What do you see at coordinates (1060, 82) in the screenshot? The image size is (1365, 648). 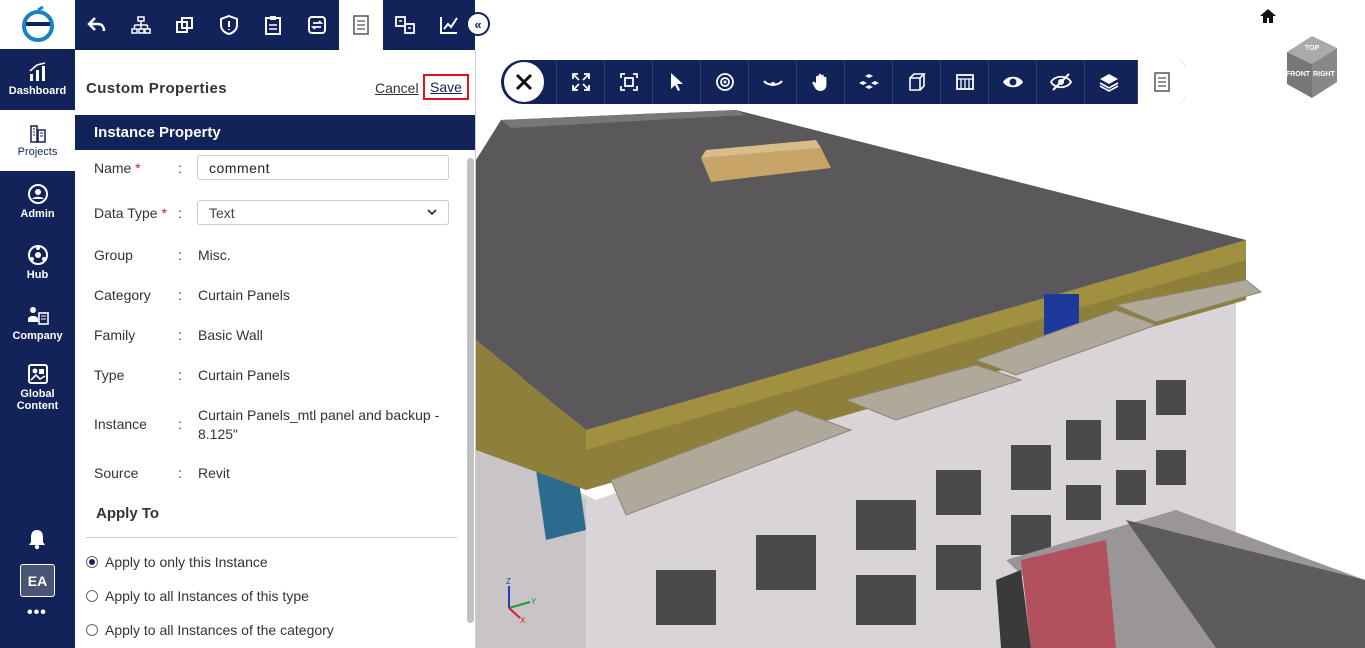 I see `hide-button` at bounding box center [1060, 82].